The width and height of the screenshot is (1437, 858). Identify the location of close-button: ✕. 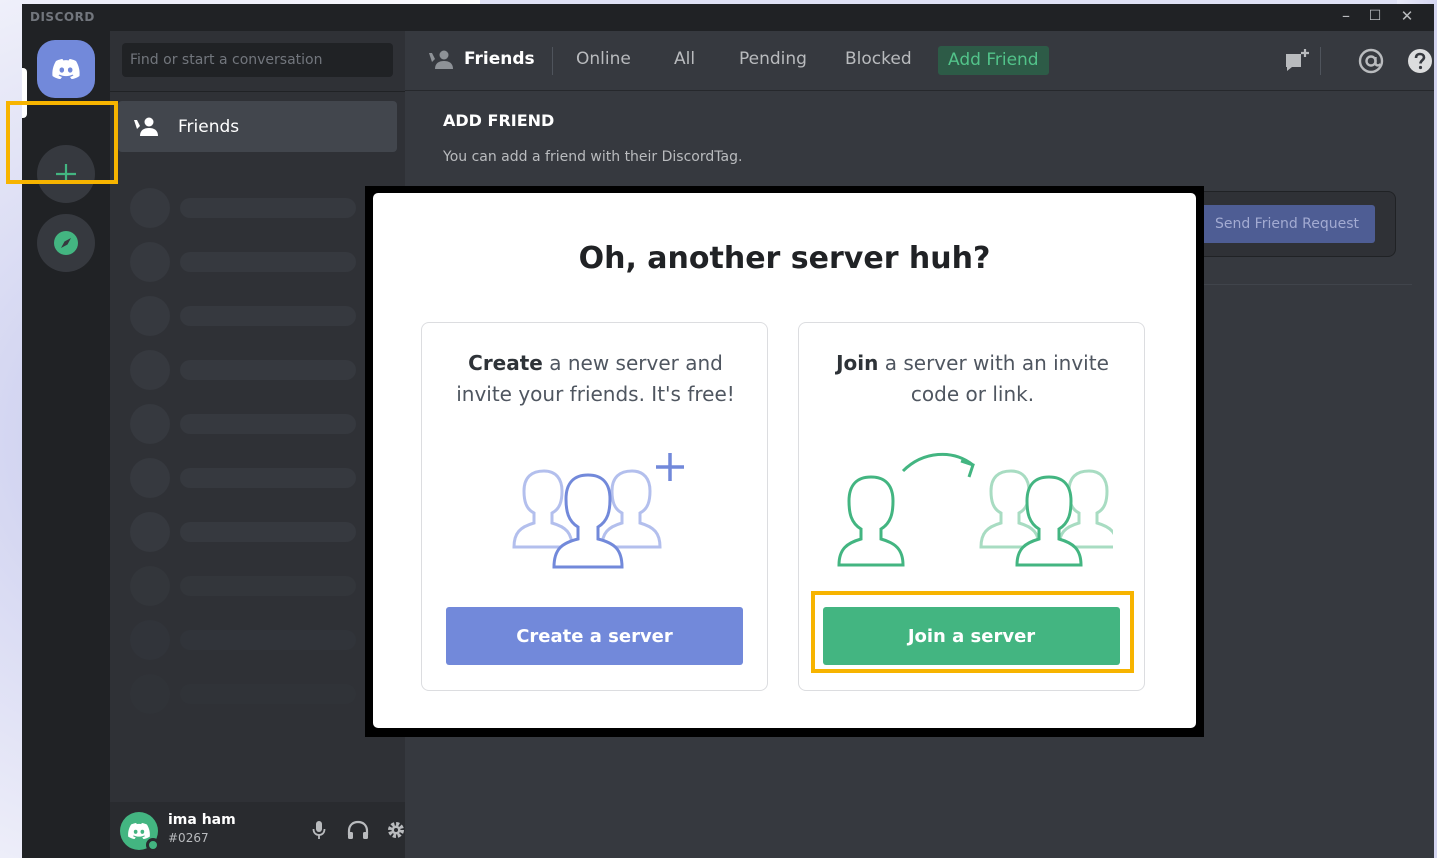
(1407, 16).